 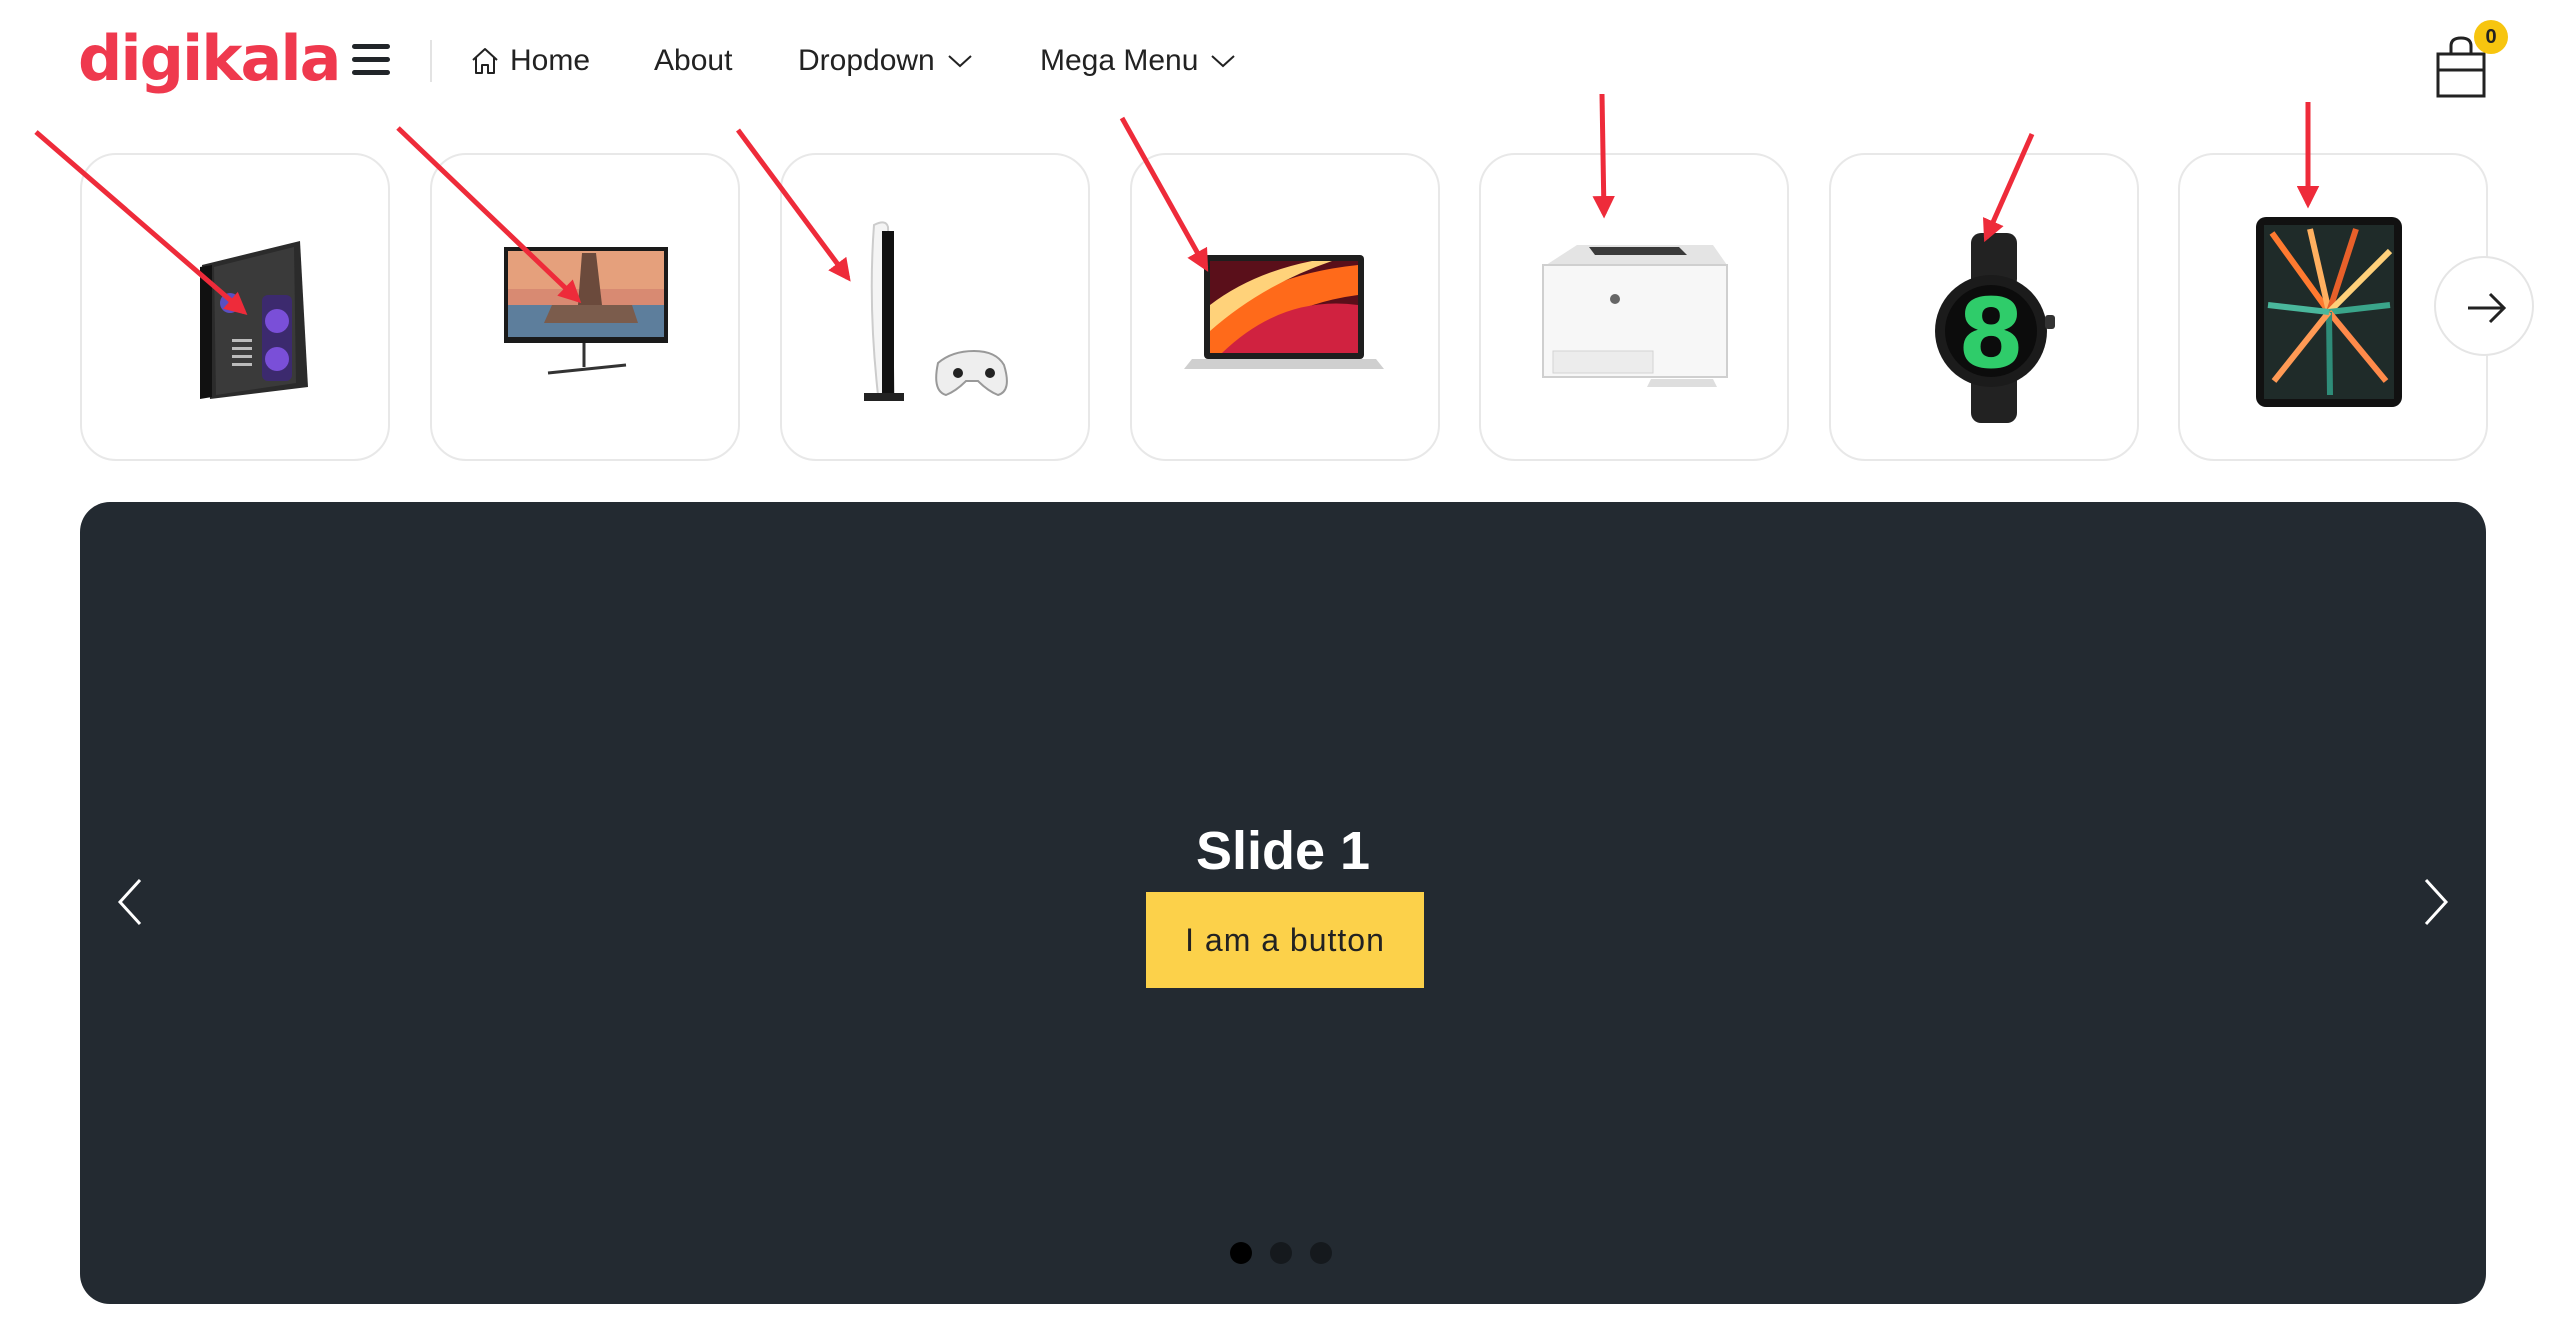 I want to click on laptop-icon, so click(x=1284, y=312).